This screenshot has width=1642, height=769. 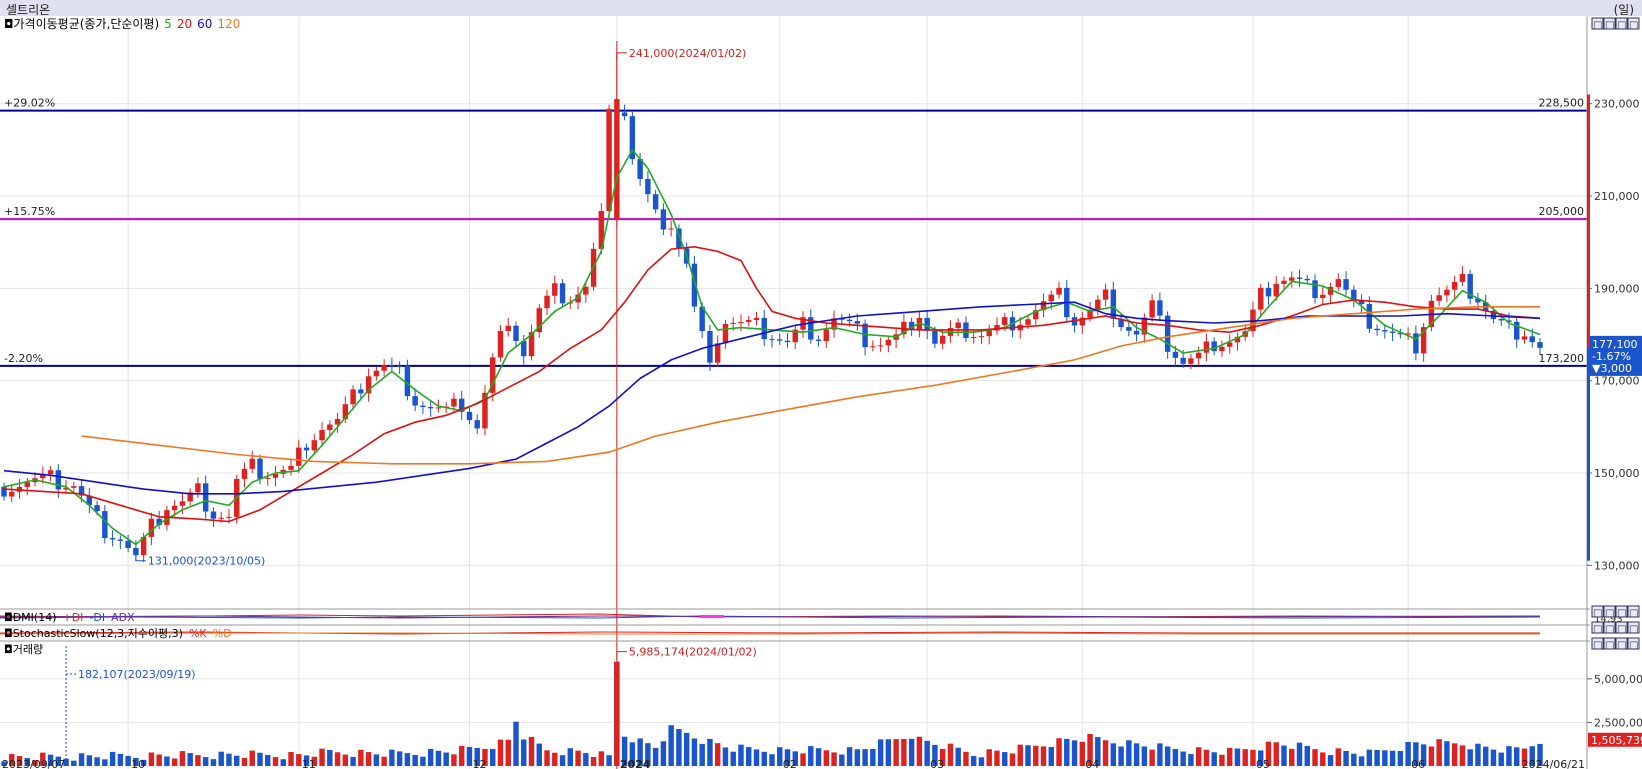 What do you see at coordinates (29, 211) in the screenshot?
I see `line-percent-label: +15.75%` at bounding box center [29, 211].